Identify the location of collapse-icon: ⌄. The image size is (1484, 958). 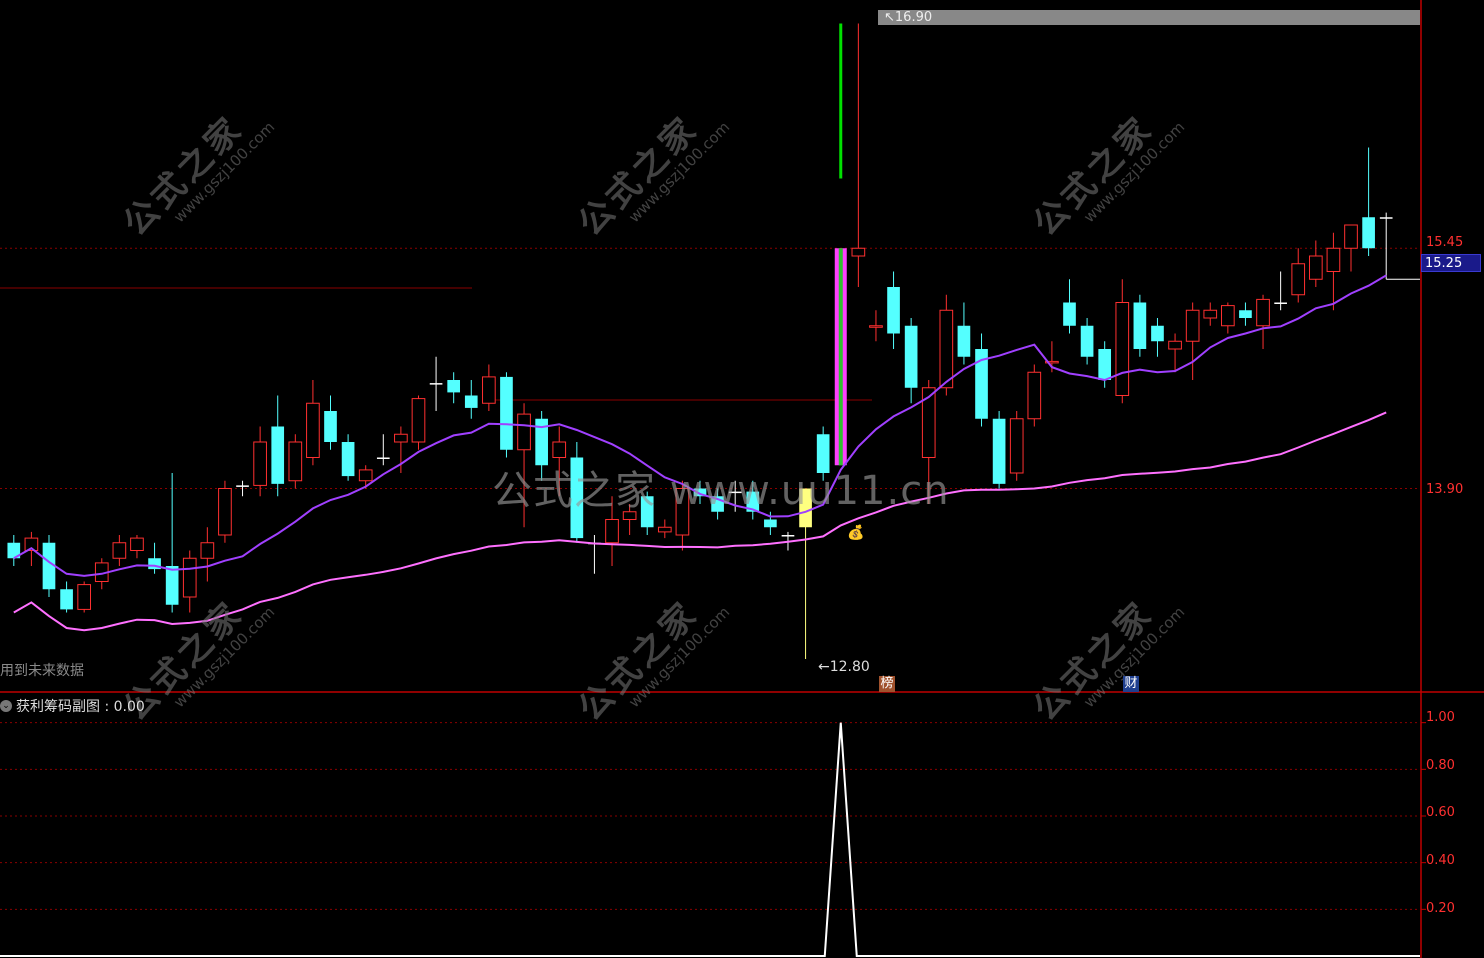
(6, 706).